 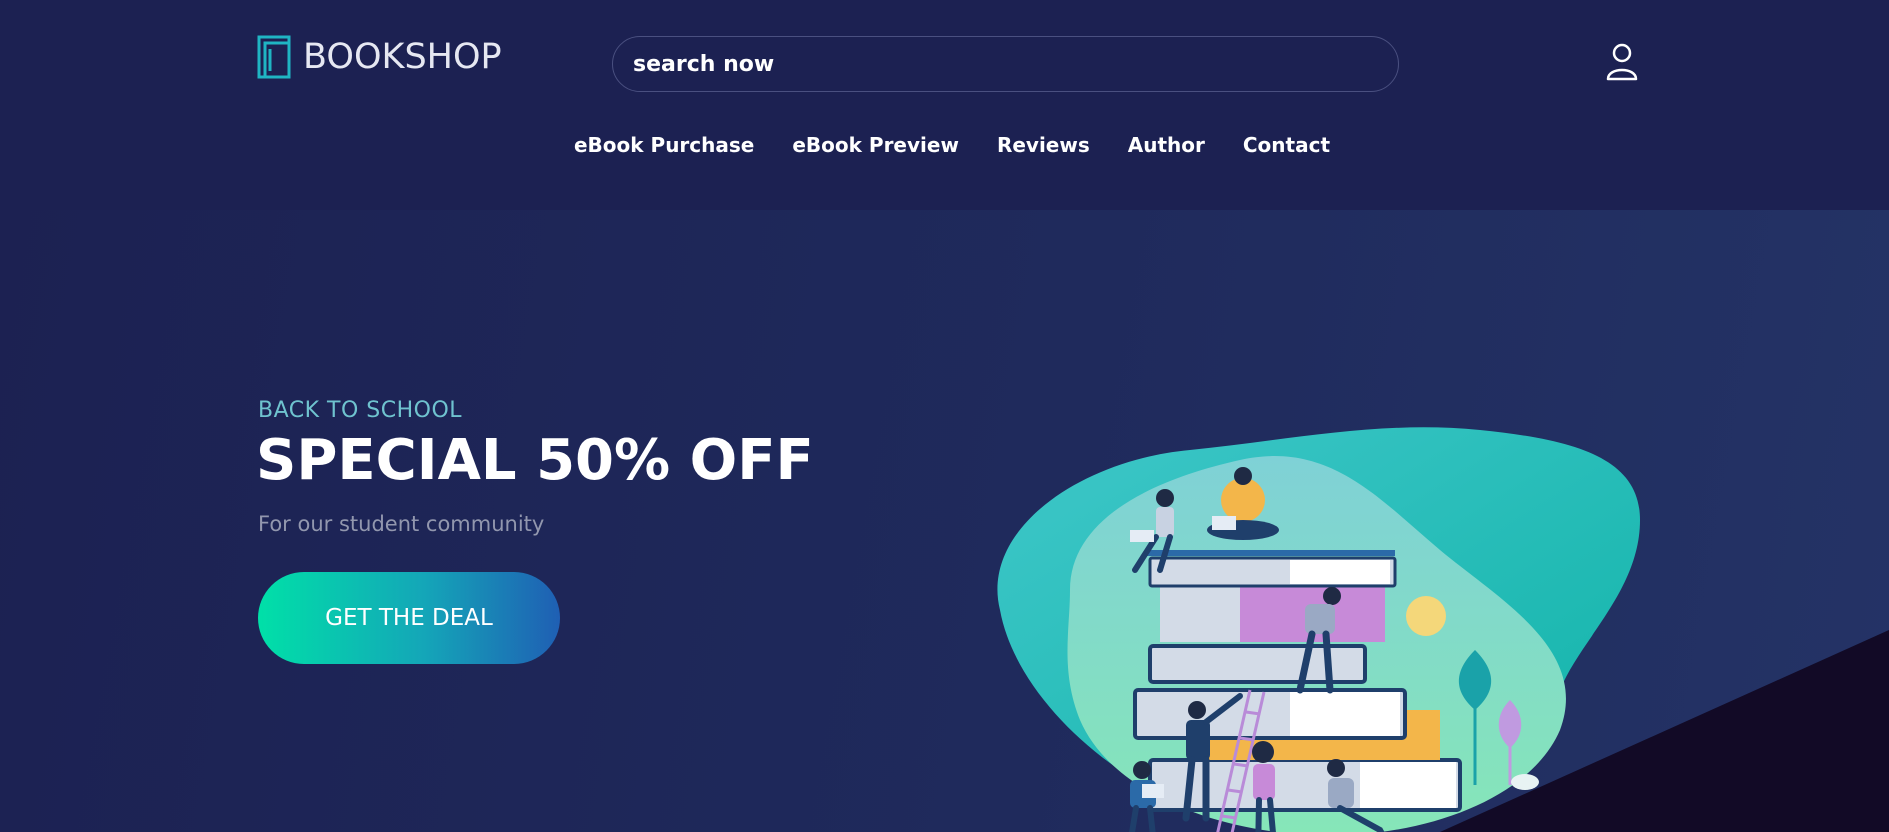 I want to click on nav-ebook-purchase: eBook Purchase, so click(x=664, y=145).